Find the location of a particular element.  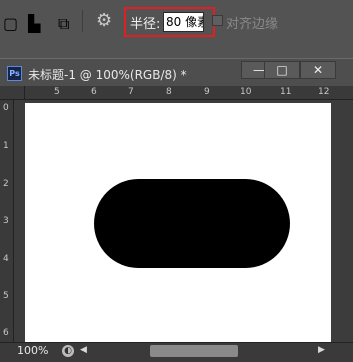

align-edges-label: 对齐边缘 is located at coordinates (252, 24).